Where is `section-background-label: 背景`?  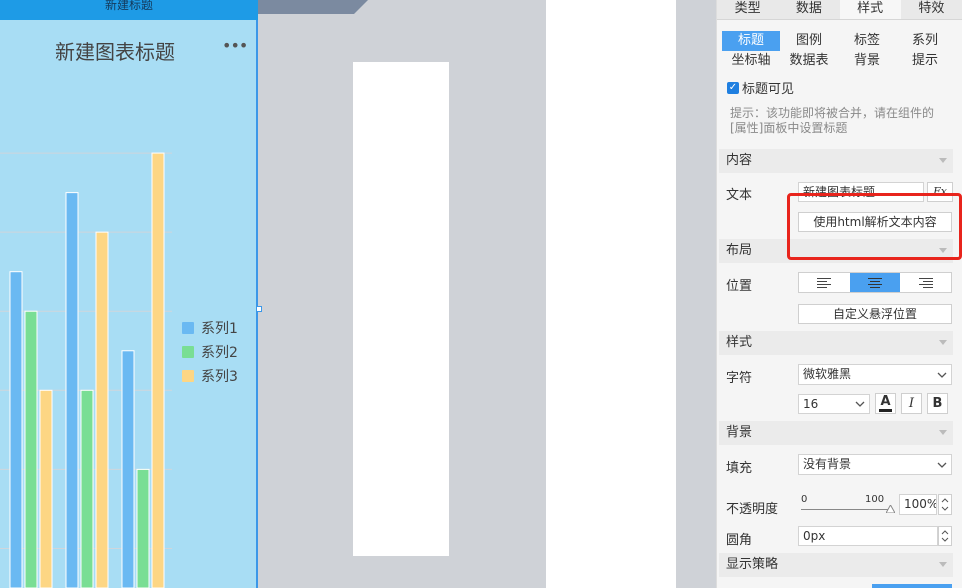
section-background-label: 背景 is located at coordinates (739, 432).